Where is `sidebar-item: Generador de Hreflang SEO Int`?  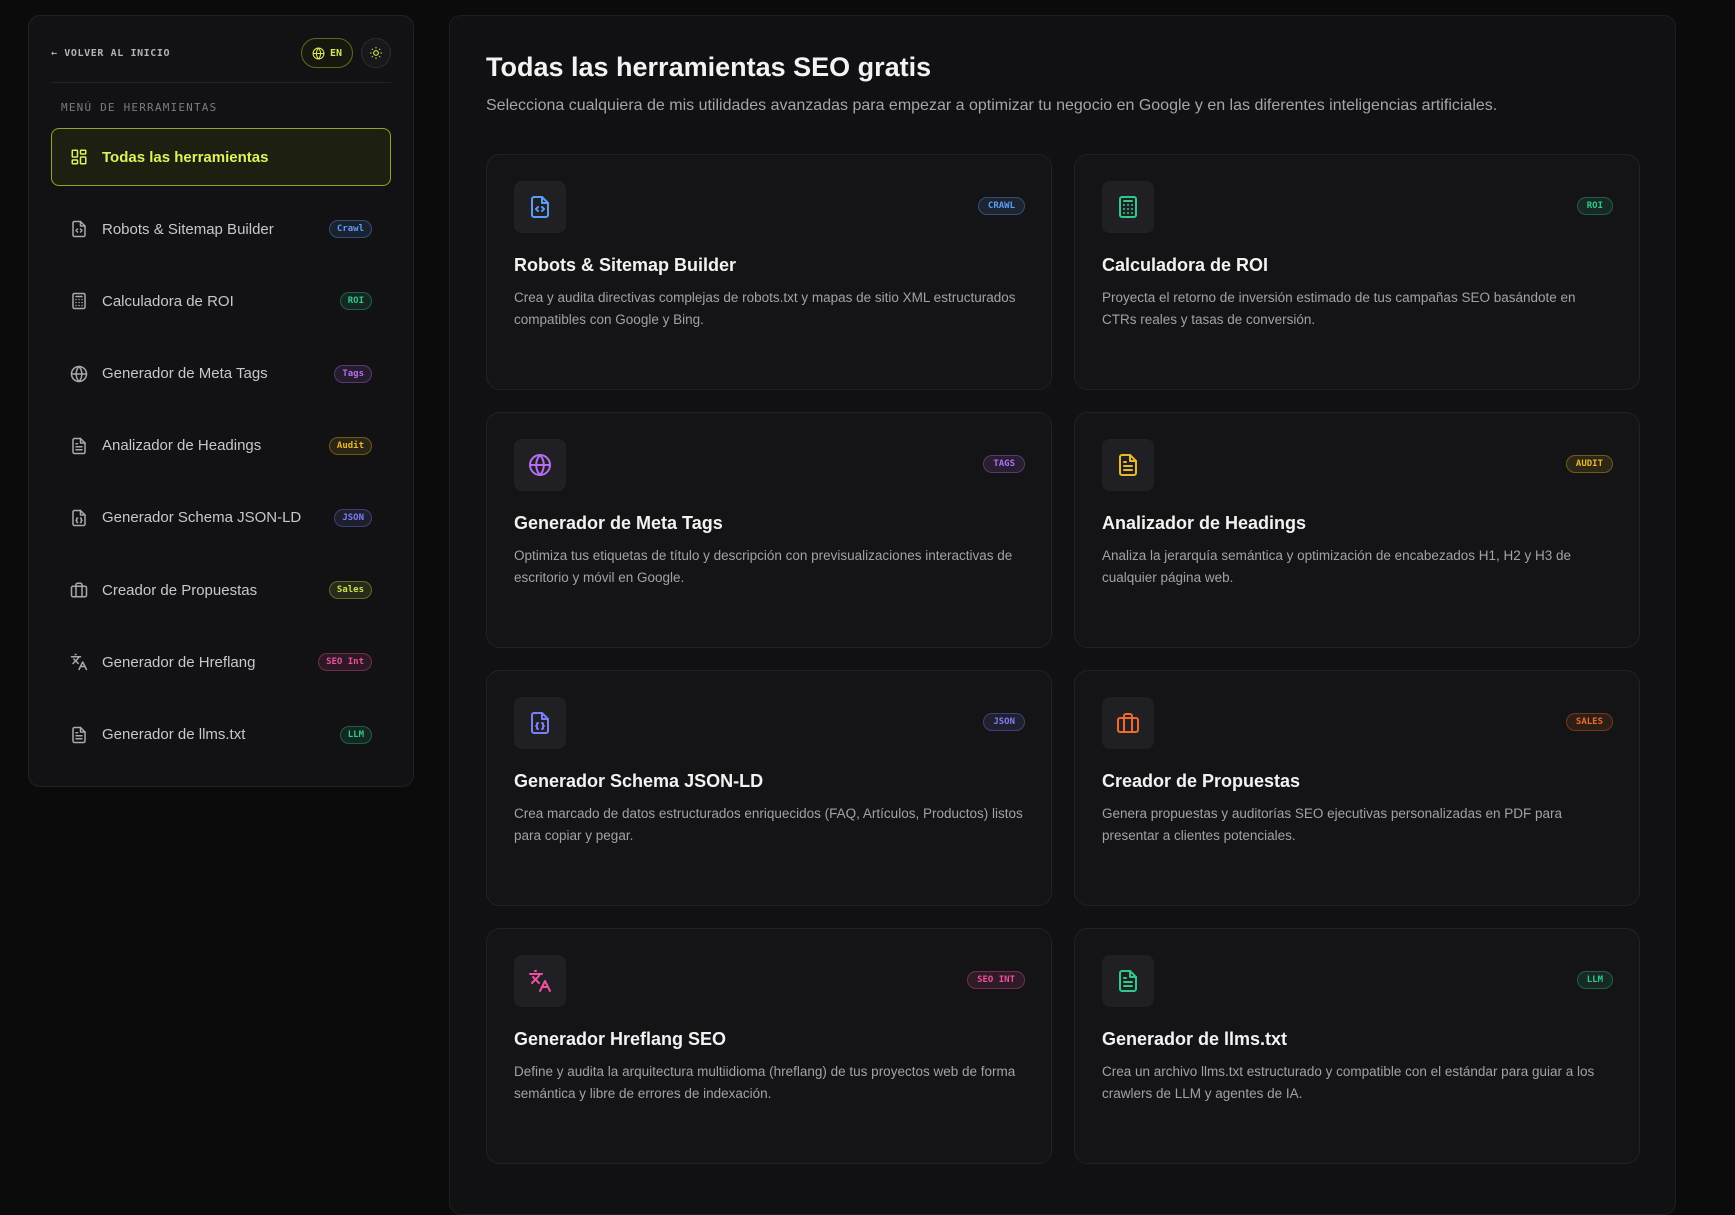
sidebar-item: Generador de Hreflang SEO Int is located at coordinates (221, 662).